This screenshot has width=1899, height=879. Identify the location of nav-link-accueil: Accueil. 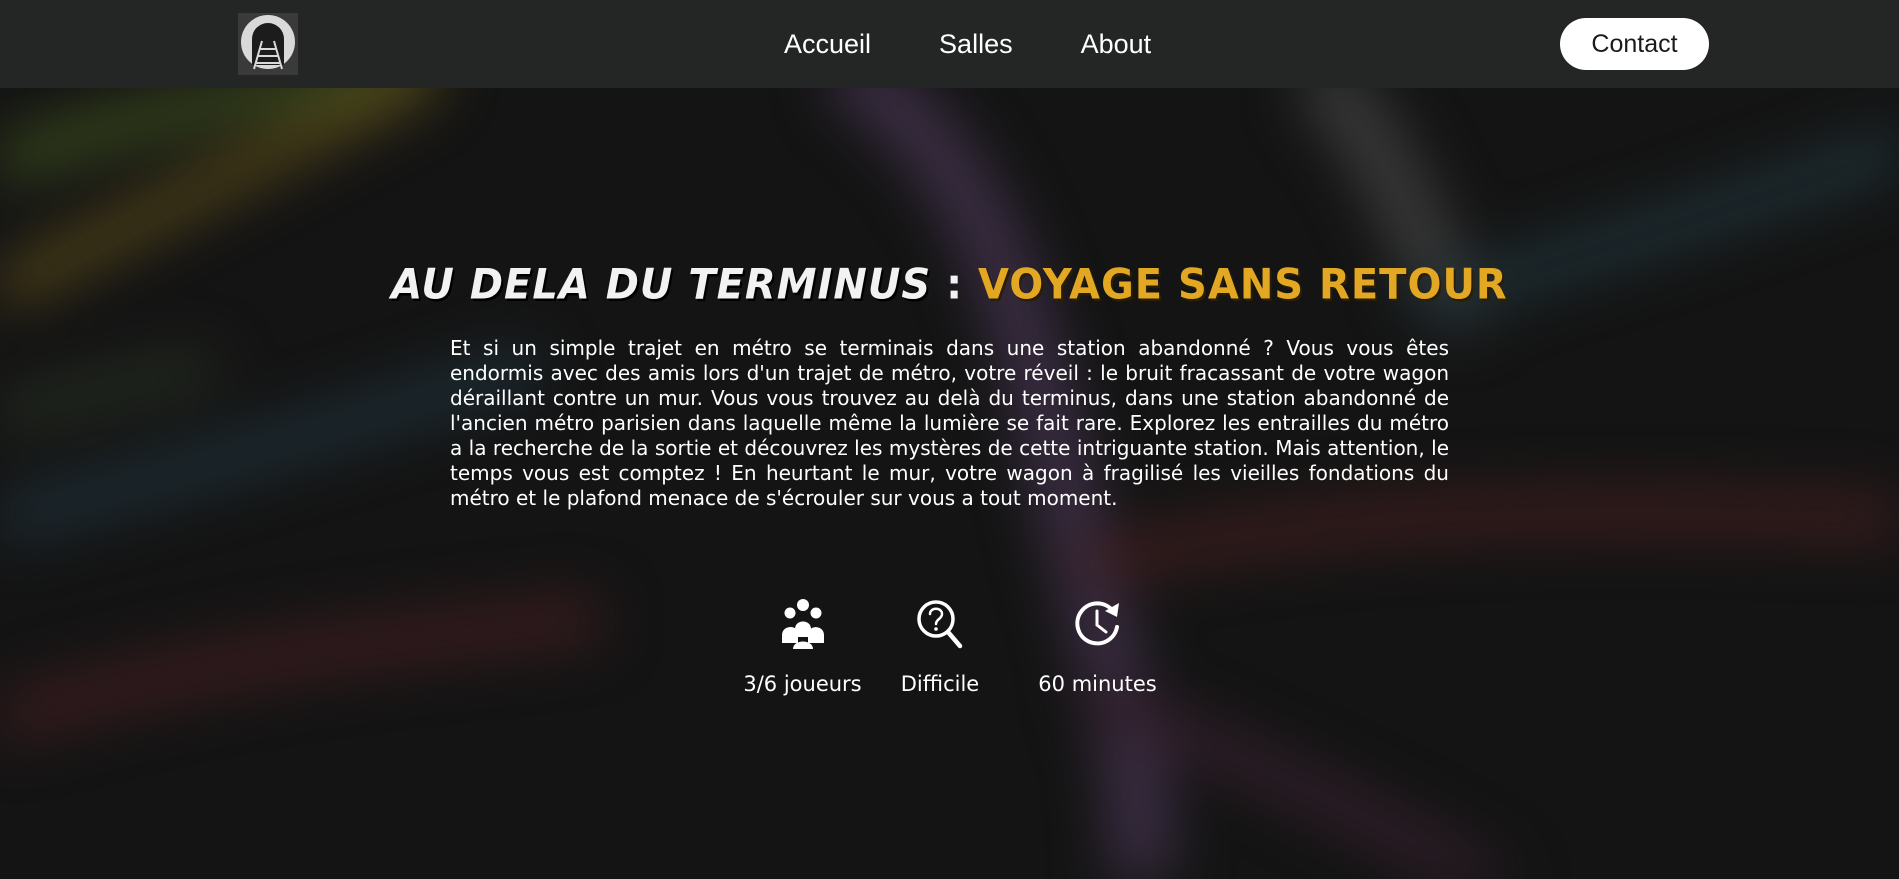
(827, 44).